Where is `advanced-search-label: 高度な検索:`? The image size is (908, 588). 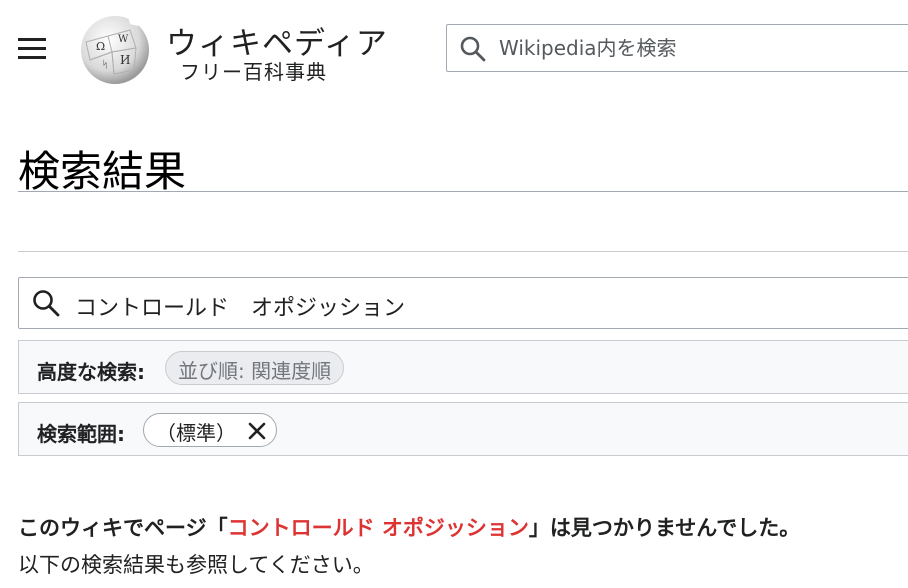
advanced-search-label: 高度な検索: is located at coordinates (91, 372).